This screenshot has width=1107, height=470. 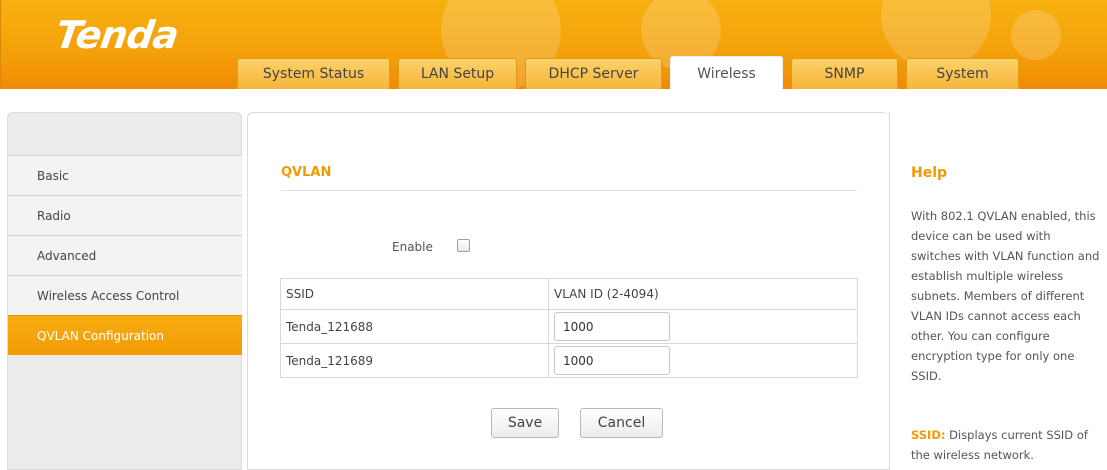 I want to click on cancel-button: Cancel, so click(x=621, y=423).